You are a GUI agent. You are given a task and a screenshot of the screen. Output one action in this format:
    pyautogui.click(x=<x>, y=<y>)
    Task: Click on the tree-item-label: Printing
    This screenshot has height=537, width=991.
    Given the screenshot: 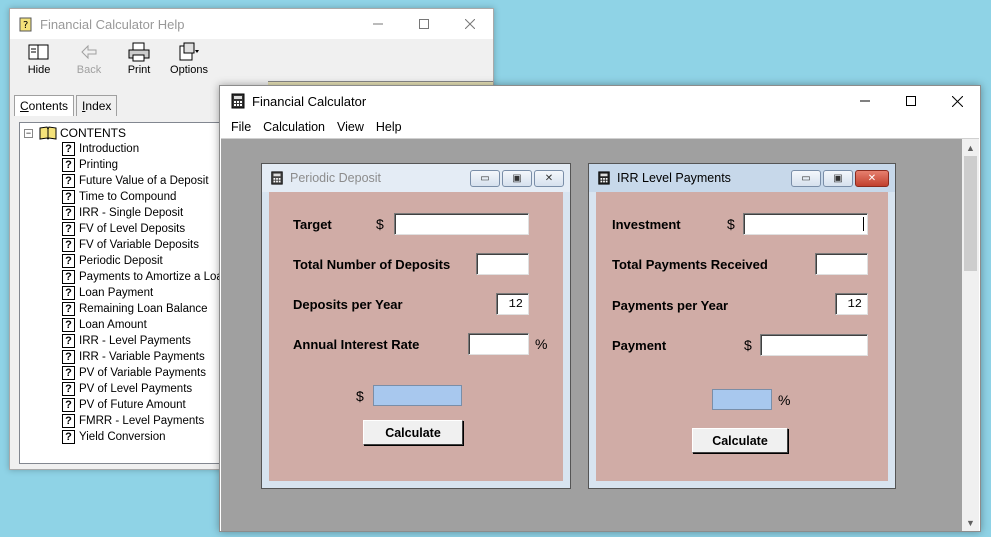 What is the action you would take?
    pyautogui.click(x=98, y=165)
    